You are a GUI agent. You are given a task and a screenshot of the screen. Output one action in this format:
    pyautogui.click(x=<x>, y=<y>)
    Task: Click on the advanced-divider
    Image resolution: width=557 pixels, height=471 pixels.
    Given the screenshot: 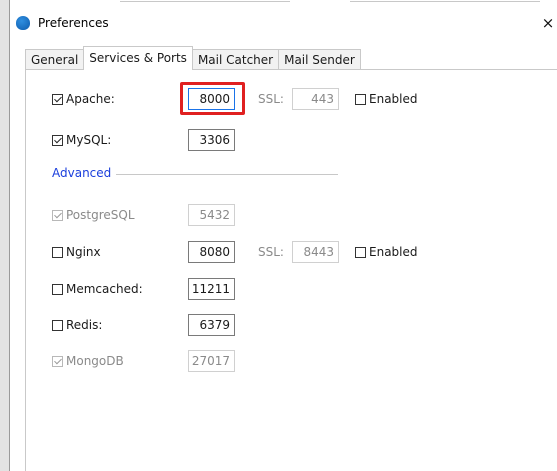 What is the action you would take?
    pyautogui.click(x=227, y=174)
    